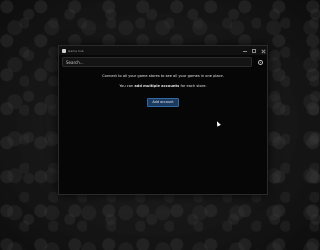 The image size is (320, 250). What do you see at coordinates (193, 86) in the screenshot?
I see `multiple-accounts-suffix: for each store.` at bounding box center [193, 86].